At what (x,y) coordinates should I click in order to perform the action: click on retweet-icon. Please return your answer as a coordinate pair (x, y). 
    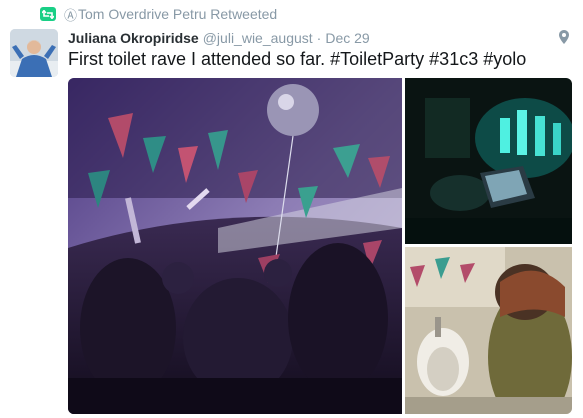
    Looking at the image, I should click on (48, 14).